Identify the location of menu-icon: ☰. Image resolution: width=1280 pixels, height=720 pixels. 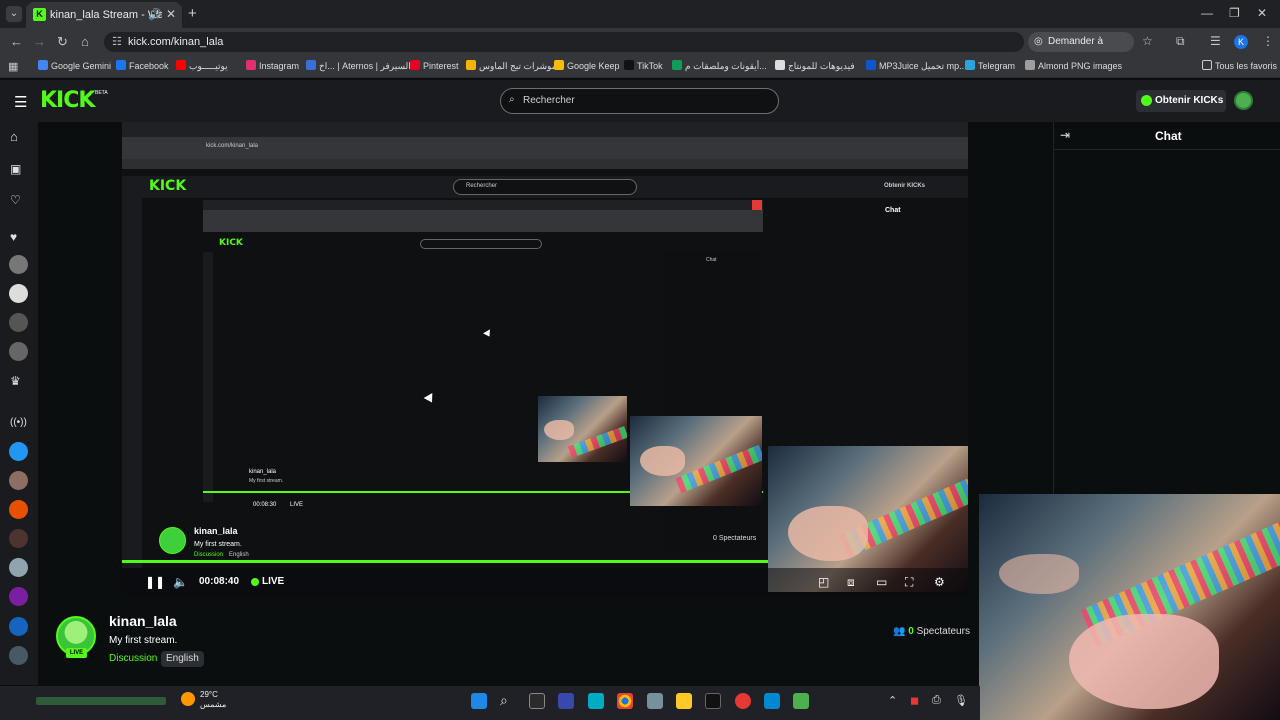
(20, 102).